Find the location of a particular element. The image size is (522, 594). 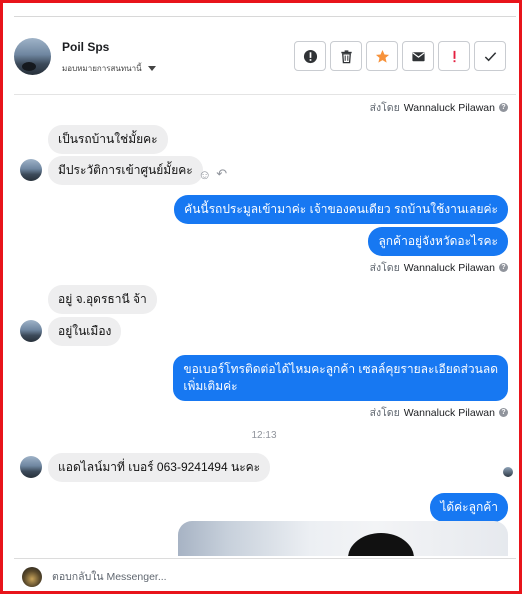

incoming-message: เป็นรถบ้านใช่มั้ยคะ is located at coordinates (108, 139).